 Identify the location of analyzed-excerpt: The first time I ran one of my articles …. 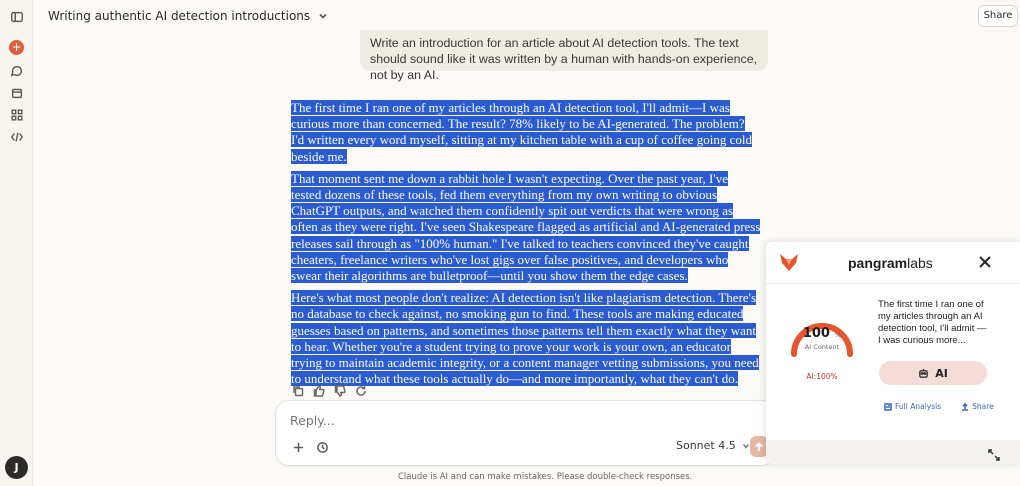
(932, 322).